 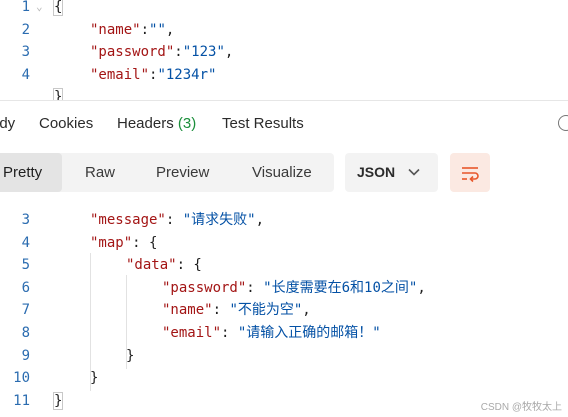 I want to click on code-line: 3 "password":"123",, so click(x=284, y=52).